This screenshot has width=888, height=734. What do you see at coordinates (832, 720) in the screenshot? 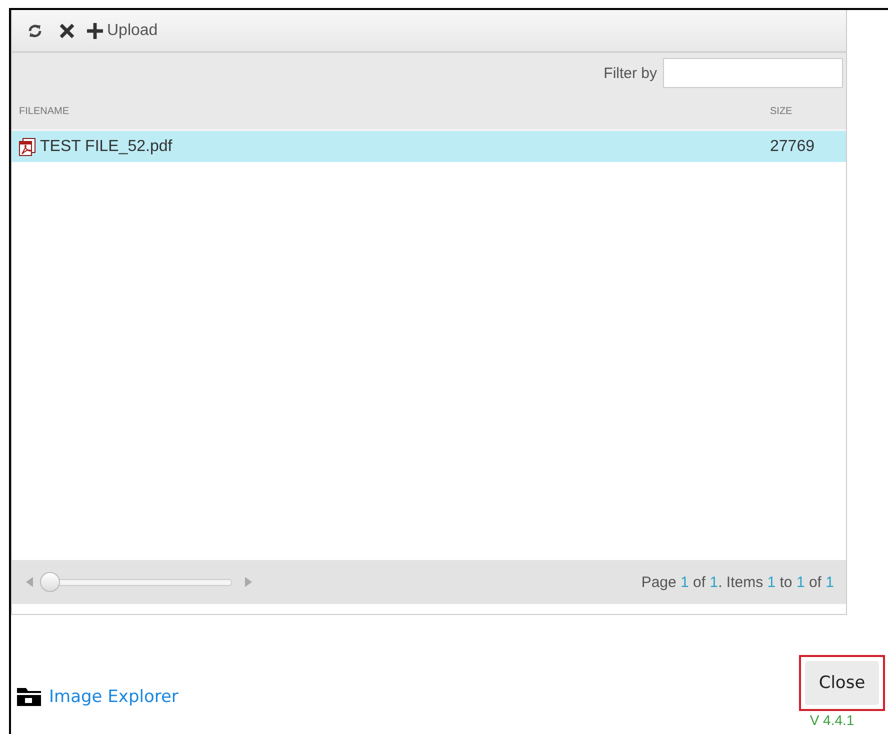
I see `version-label: V 4.4.1` at bounding box center [832, 720].